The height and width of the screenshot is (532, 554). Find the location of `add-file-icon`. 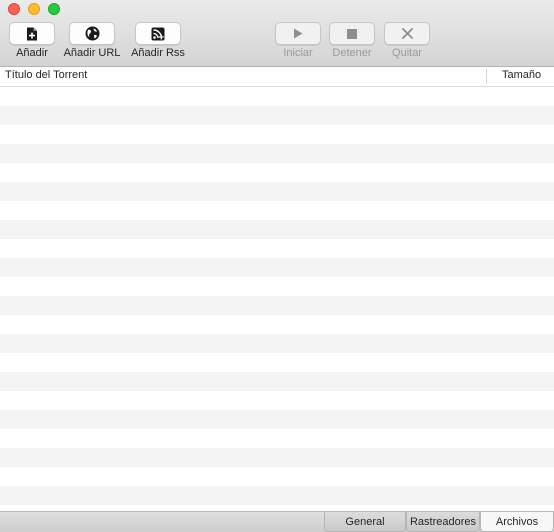

add-file-icon is located at coordinates (32, 34).